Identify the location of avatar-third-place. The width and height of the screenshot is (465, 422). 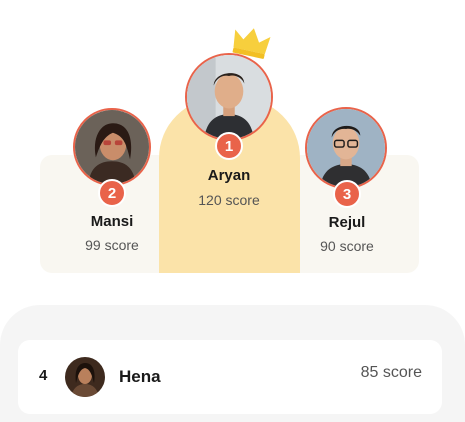
(346, 148).